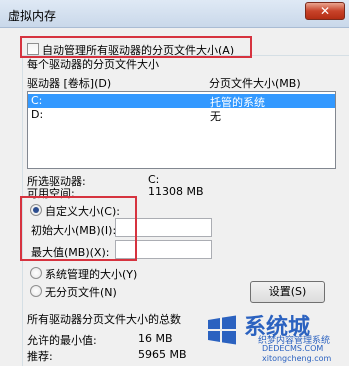 The height and width of the screenshot is (366, 349). I want to click on auto-manage-highlight, so click(136, 47).